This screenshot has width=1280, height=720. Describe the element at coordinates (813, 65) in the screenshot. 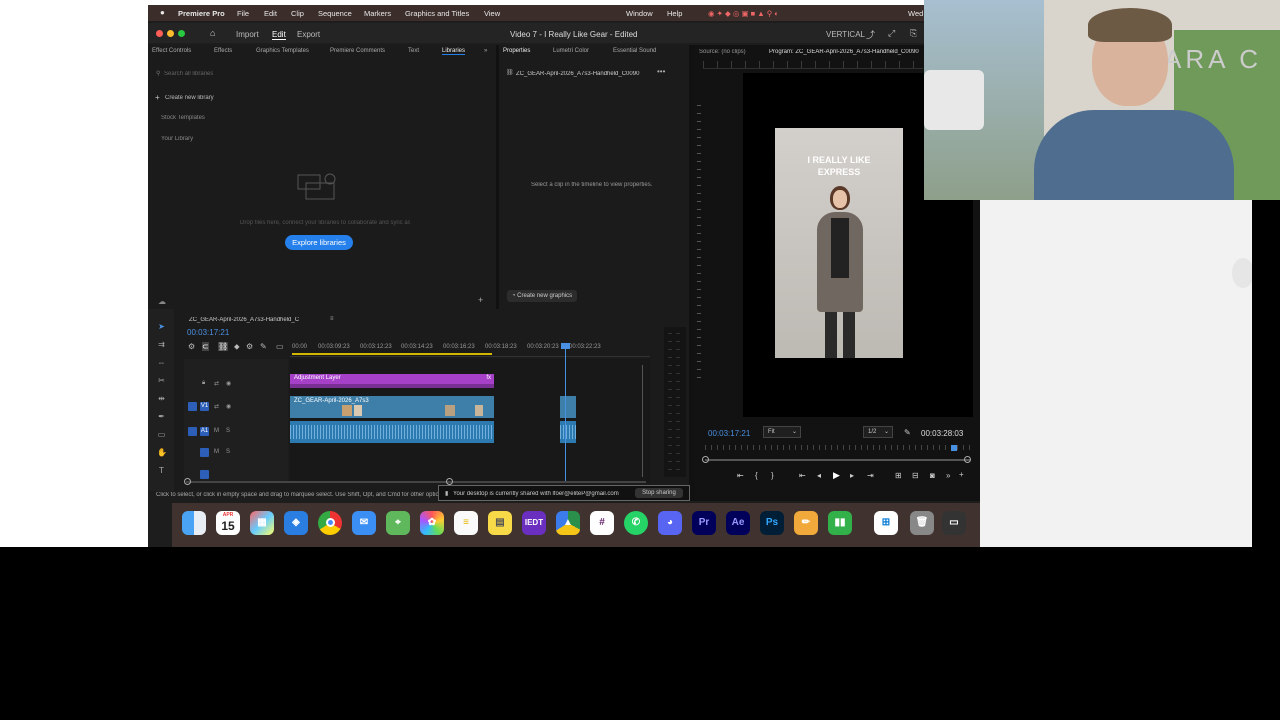

I see `monitor-ruler` at that location.